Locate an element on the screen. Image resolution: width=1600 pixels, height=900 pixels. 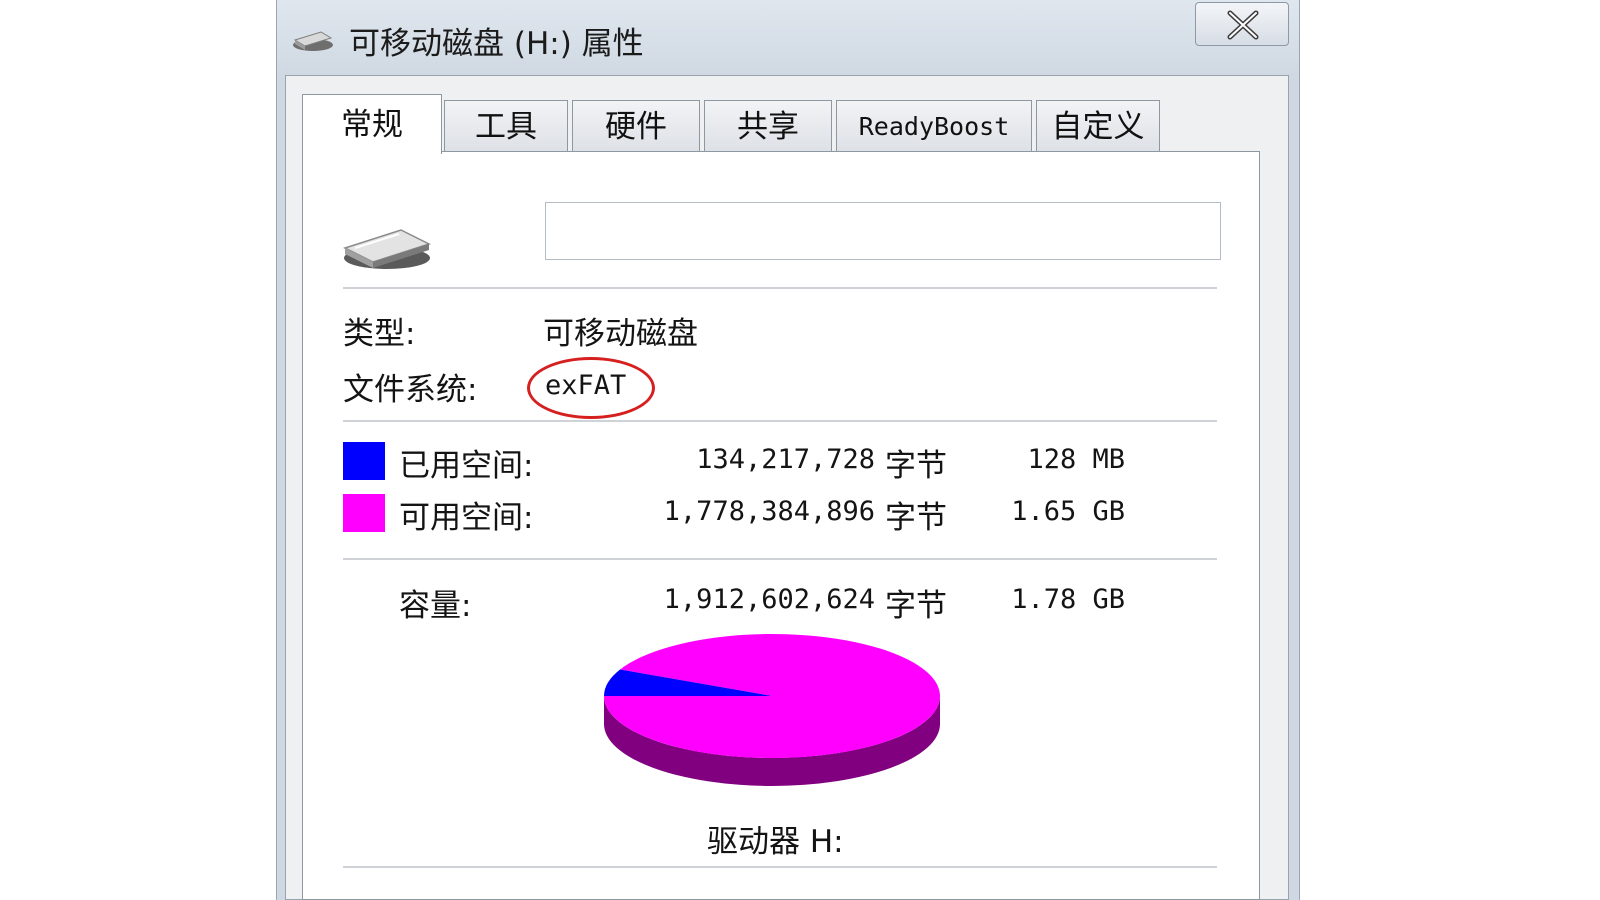
free-space-size: 1.65 GB is located at coordinates (1068, 511).